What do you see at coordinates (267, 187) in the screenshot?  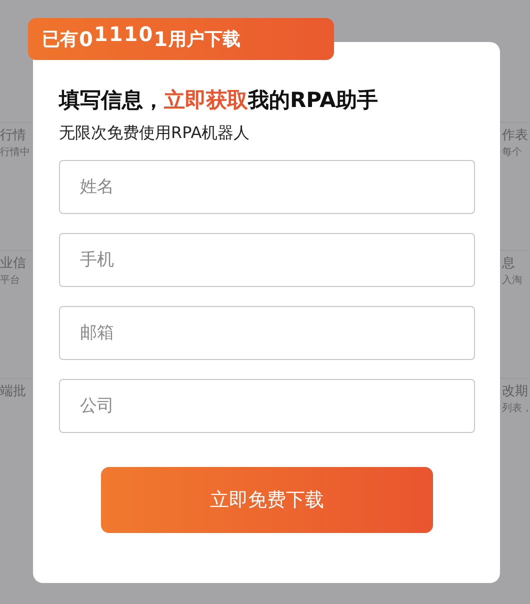 I see `input-field: 姓名` at bounding box center [267, 187].